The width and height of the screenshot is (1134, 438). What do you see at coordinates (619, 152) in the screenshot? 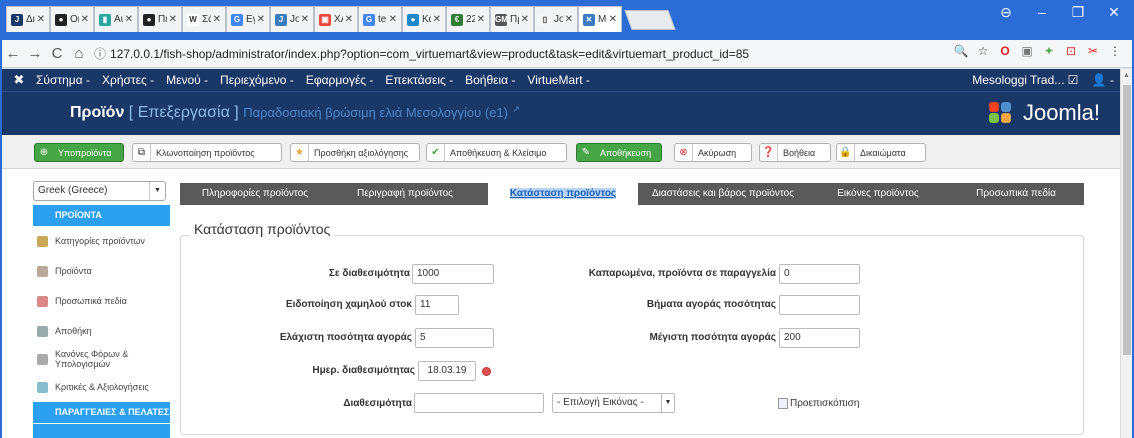
I see `save-button: ✎ Αποθήκευση` at bounding box center [619, 152].